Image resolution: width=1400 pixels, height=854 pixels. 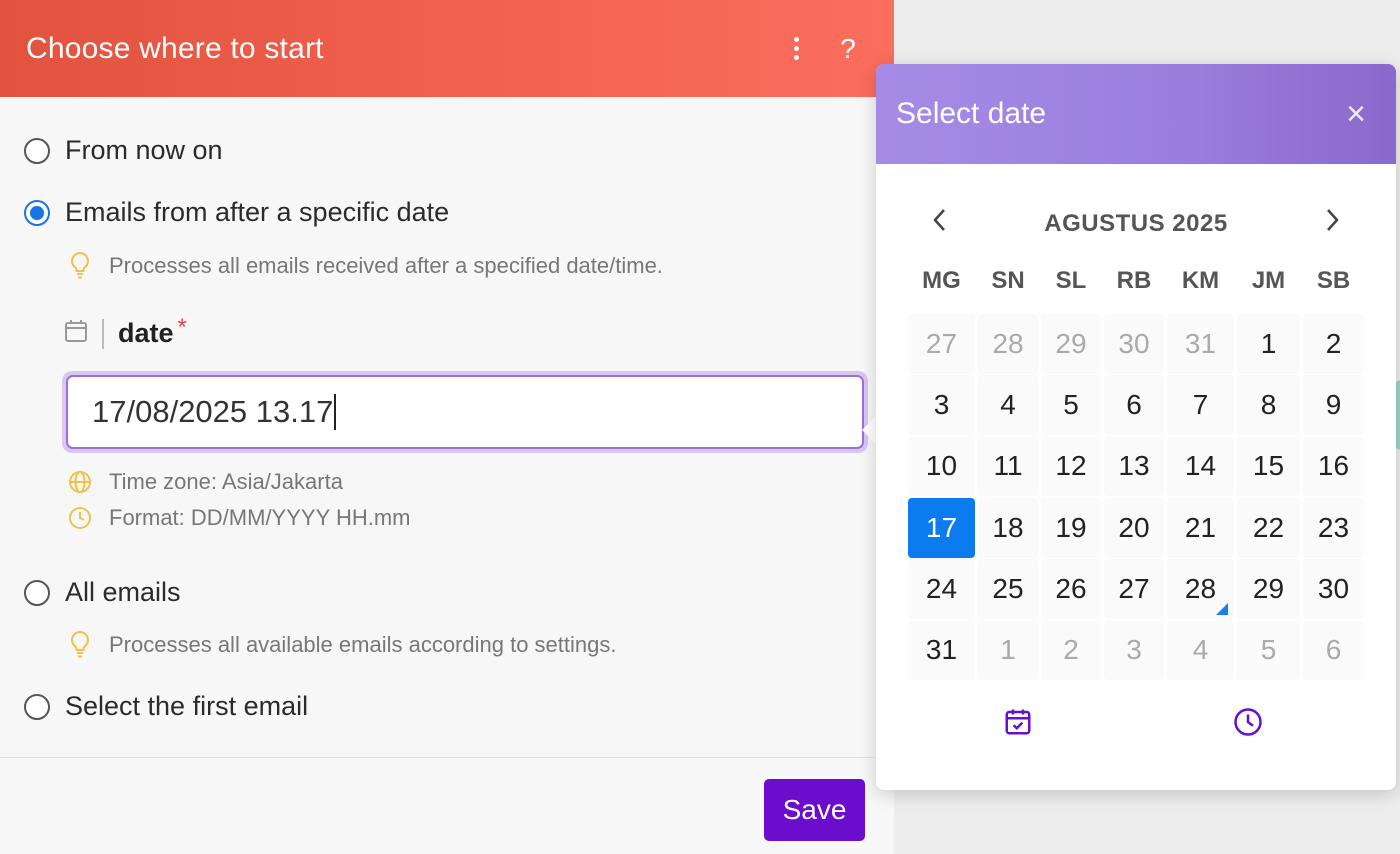 I want to click on date-input-focus-ring: 17/08/2025 13.17, so click(x=465, y=412).